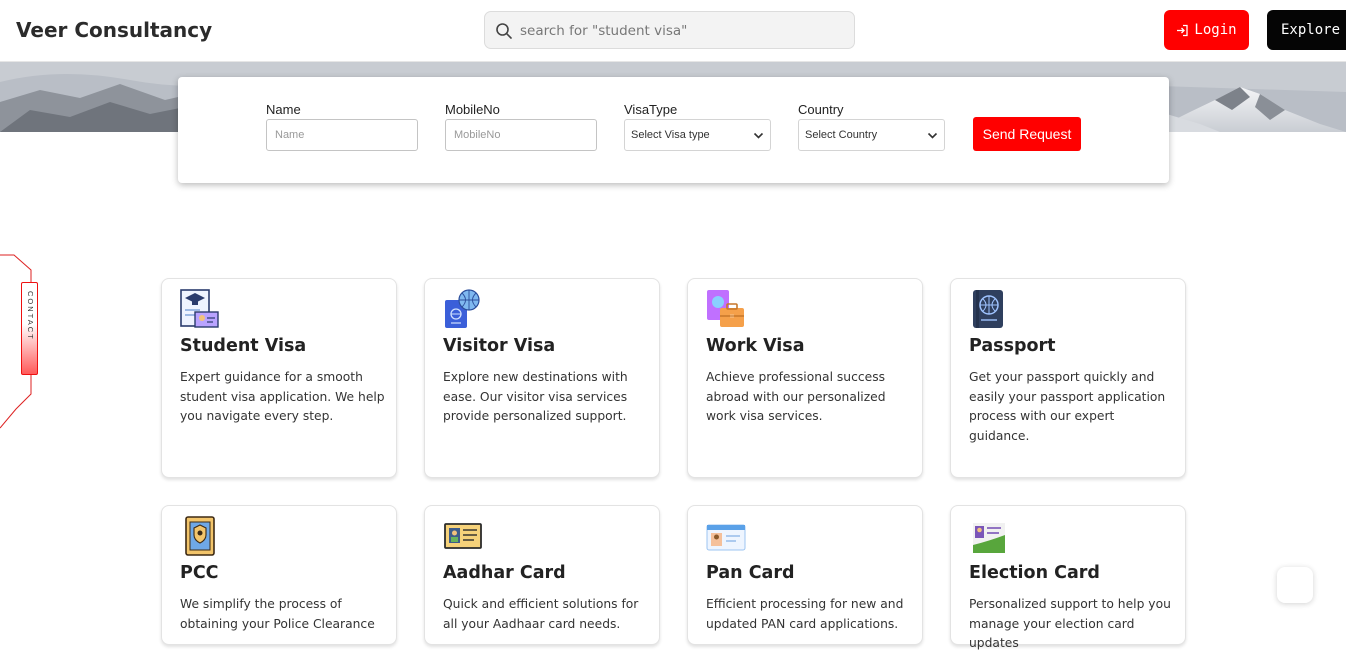 The image size is (1346, 654). I want to click on login-button: Login, so click(1206, 30).